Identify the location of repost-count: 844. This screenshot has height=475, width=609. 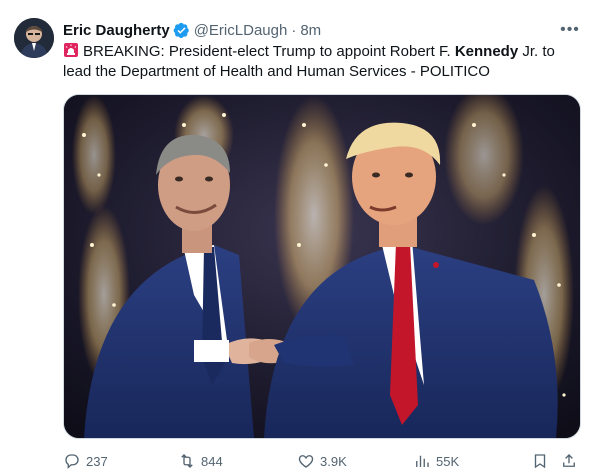
(212, 461).